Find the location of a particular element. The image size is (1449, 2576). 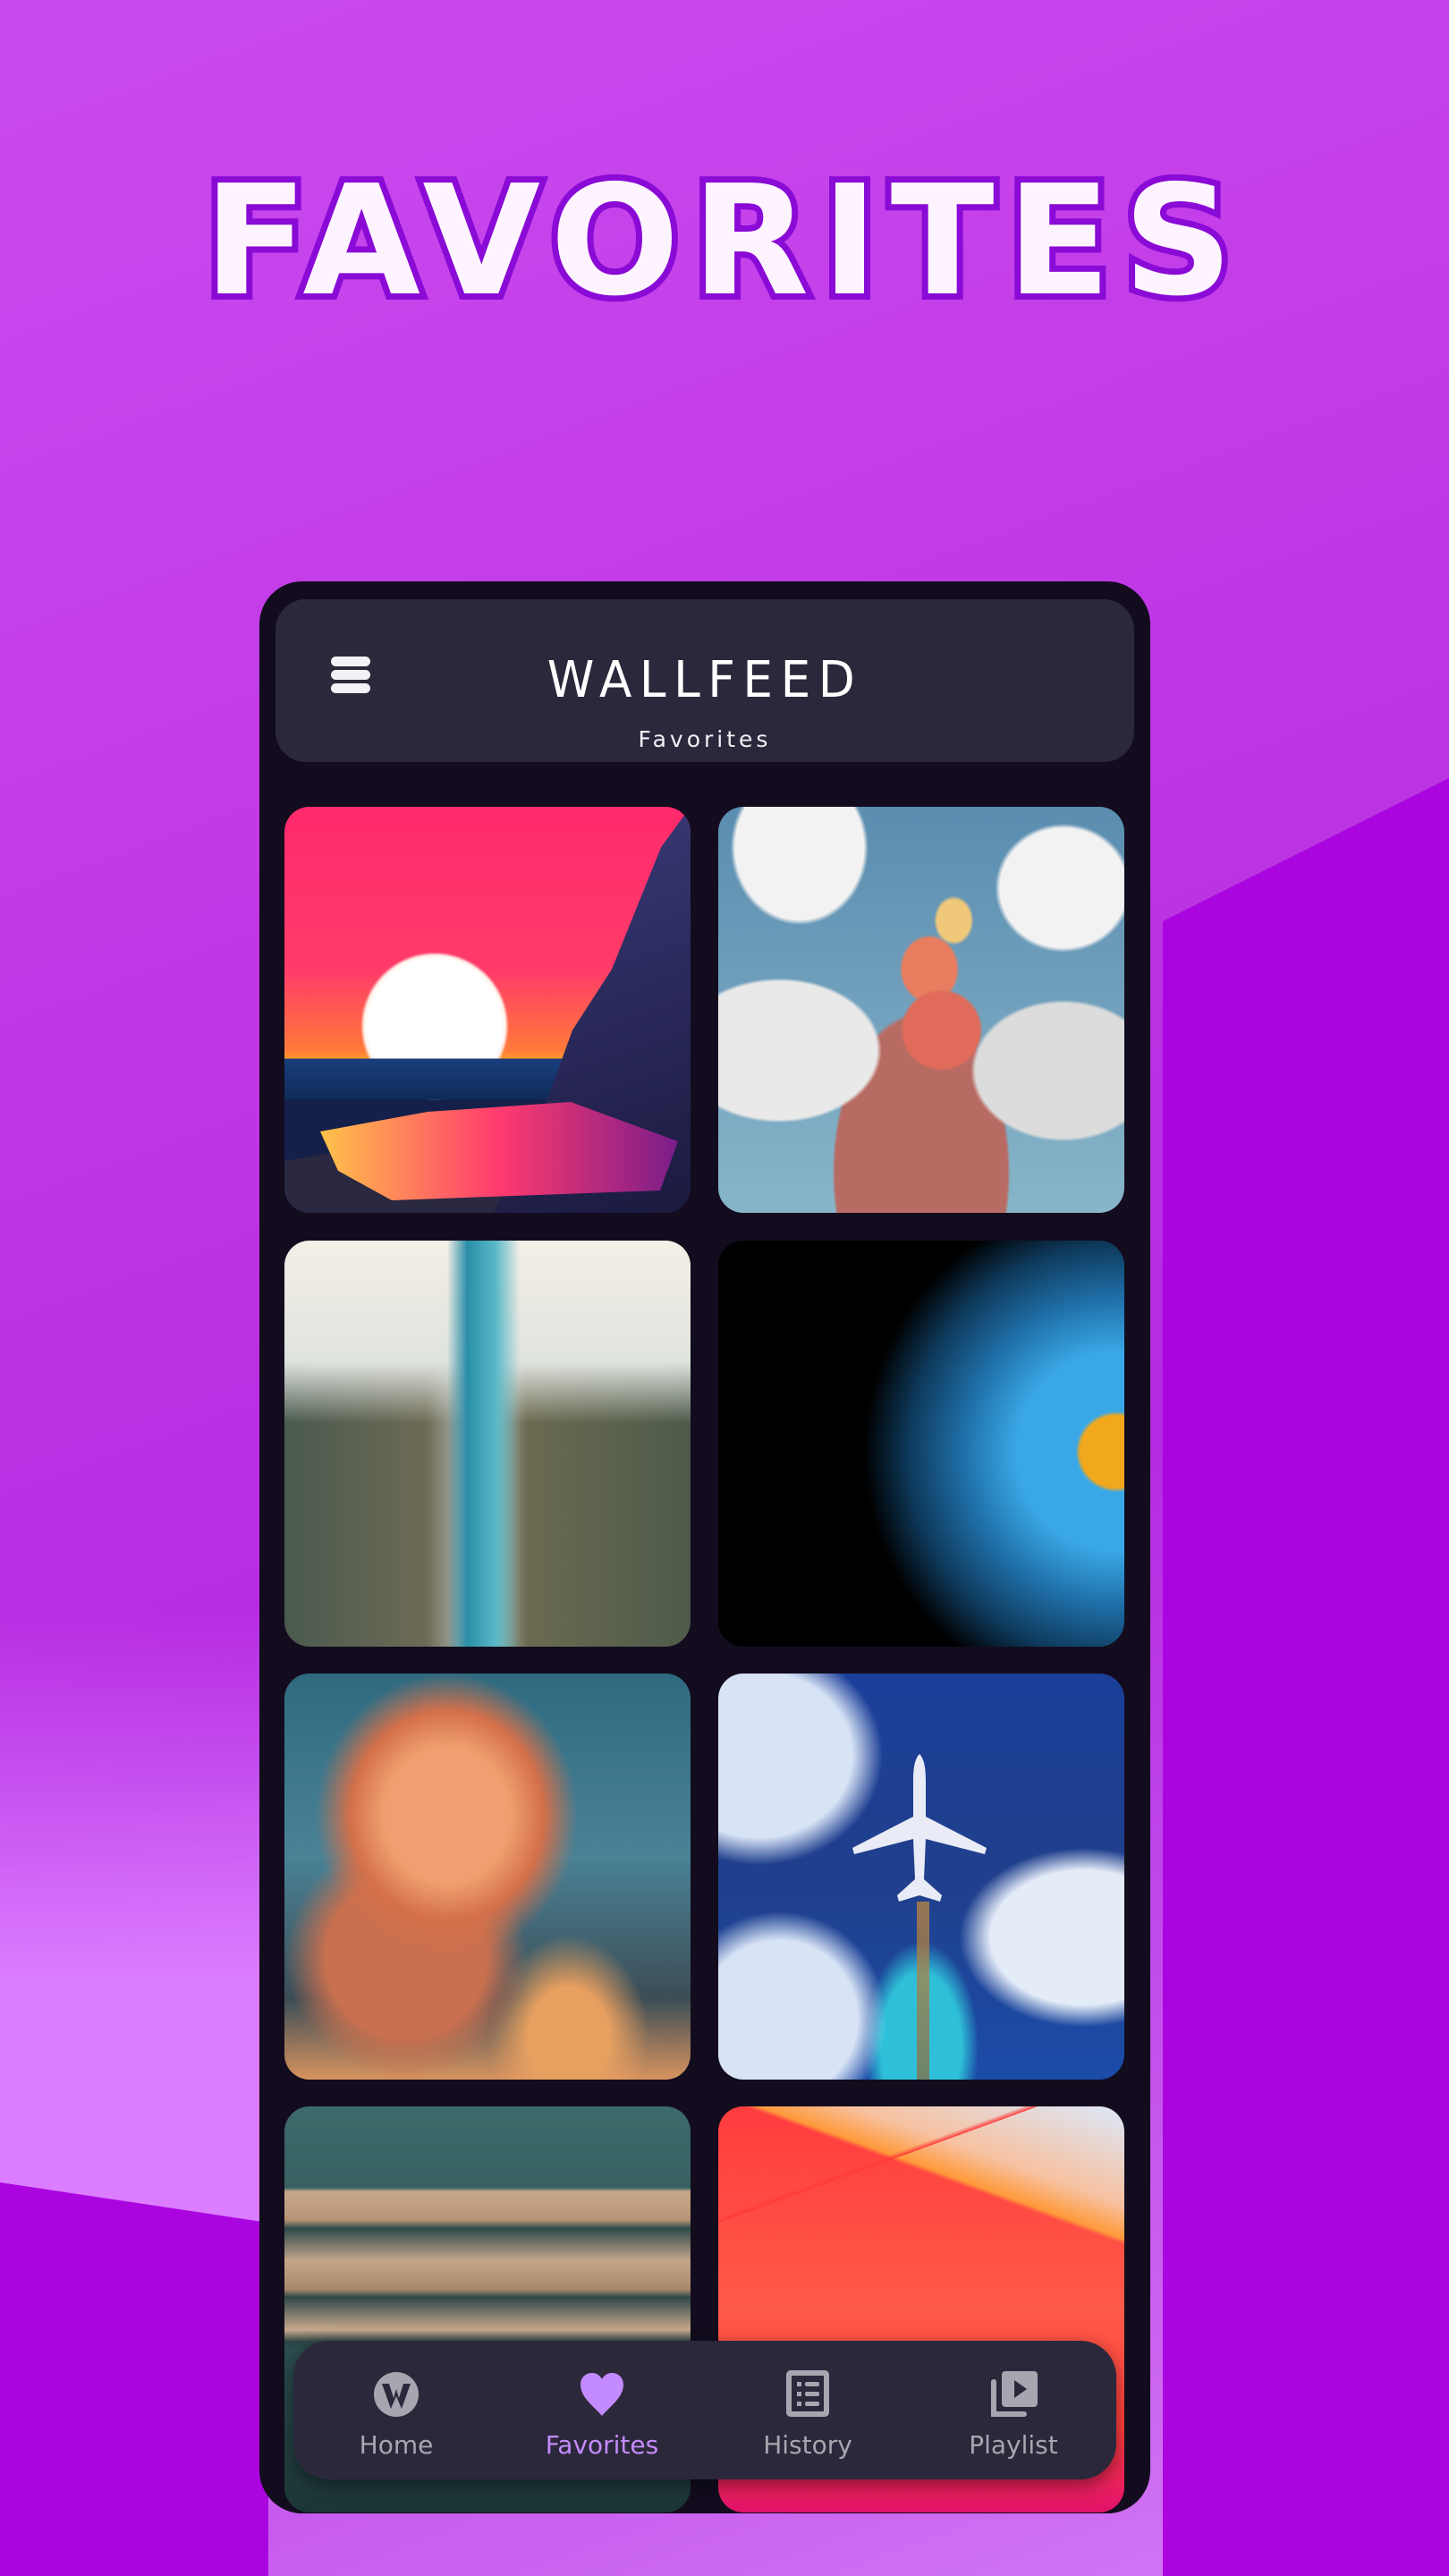

app-title: WALLFEED is located at coordinates (705, 680).